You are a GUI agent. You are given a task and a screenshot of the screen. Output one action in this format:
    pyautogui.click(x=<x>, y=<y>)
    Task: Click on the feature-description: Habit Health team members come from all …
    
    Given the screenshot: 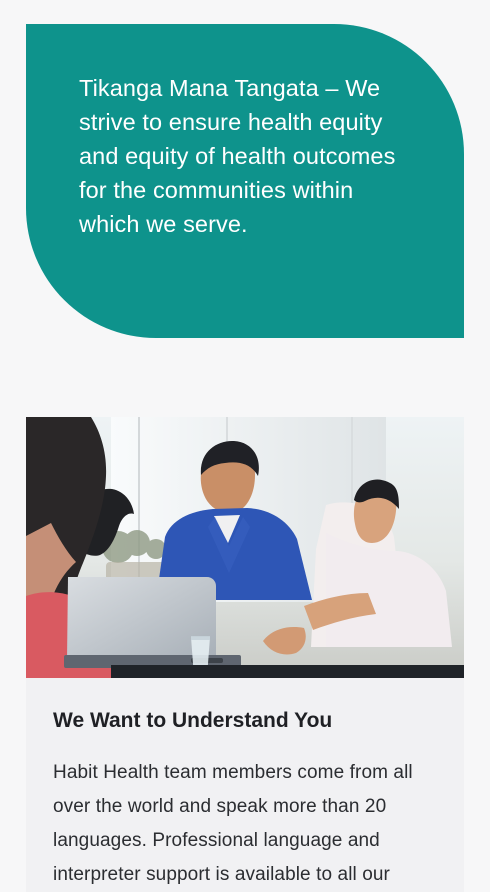 What is the action you would take?
    pyautogui.click(x=233, y=823)
    